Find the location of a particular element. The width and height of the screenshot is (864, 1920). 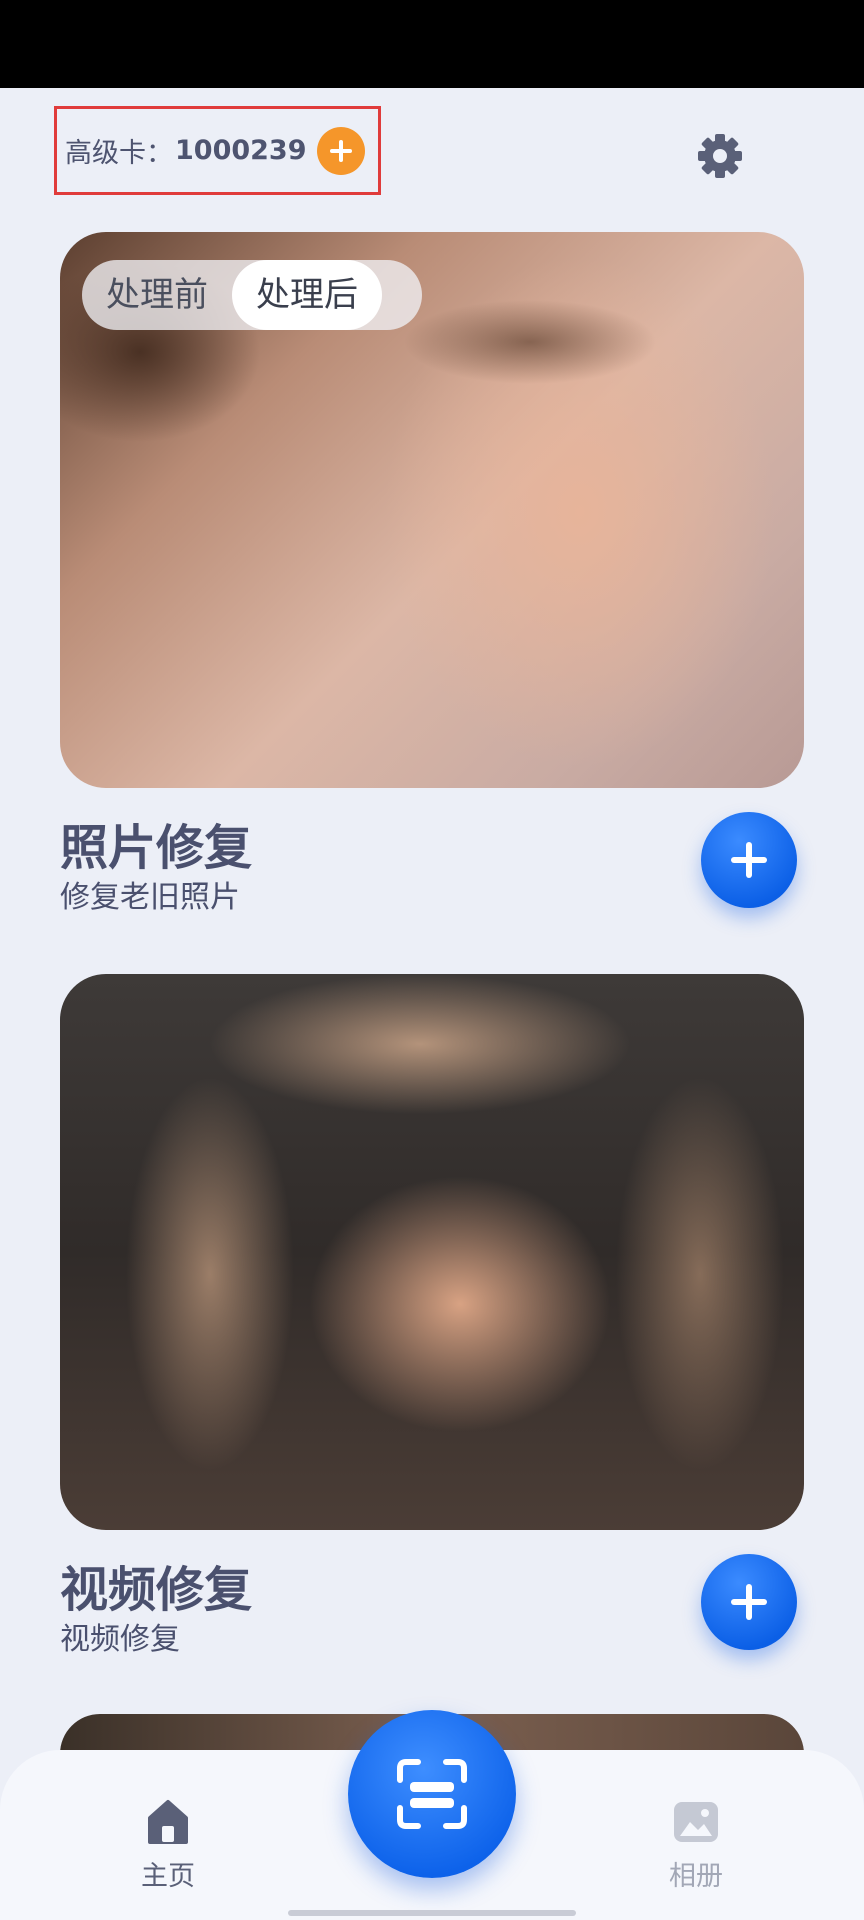

home-icon is located at coordinates (168, 1822).